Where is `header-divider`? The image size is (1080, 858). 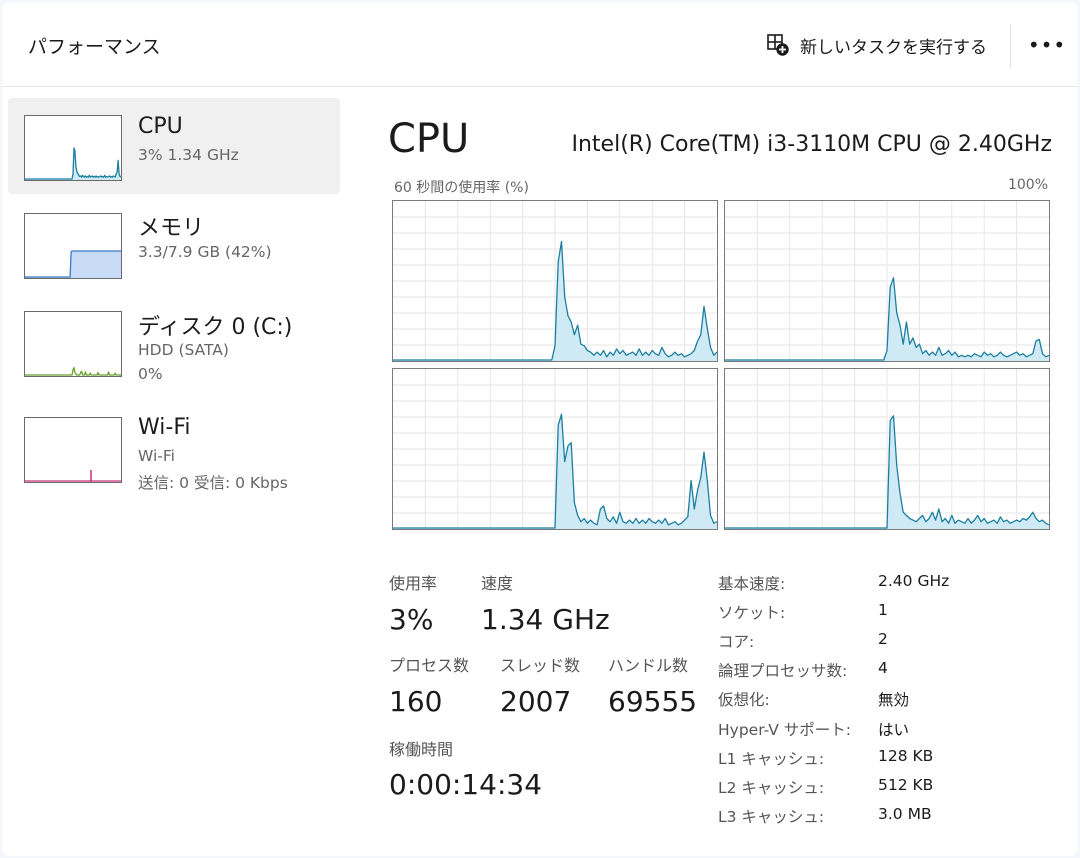
header-divider is located at coordinates (1010, 46).